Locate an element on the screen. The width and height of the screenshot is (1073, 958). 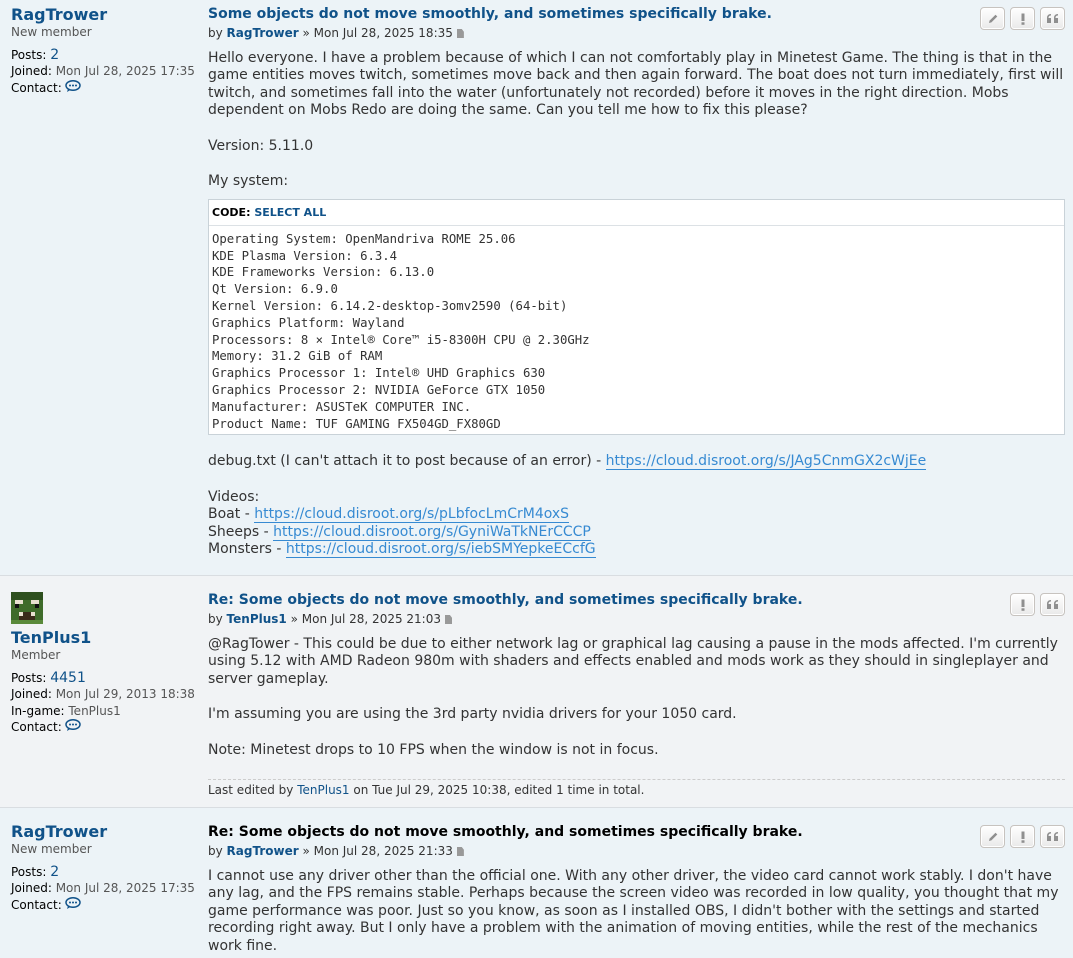
sheeps-label: Sheeps - is located at coordinates (241, 531).